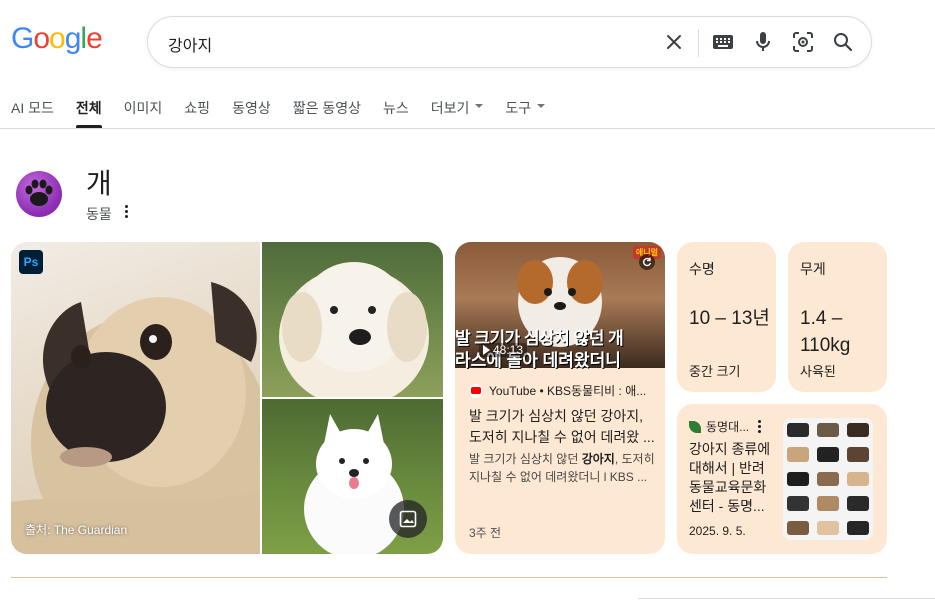 The height and width of the screenshot is (600, 935). What do you see at coordinates (143, 108) in the screenshot?
I see `tab-label: 이미지` at bounding box center [143, 108].